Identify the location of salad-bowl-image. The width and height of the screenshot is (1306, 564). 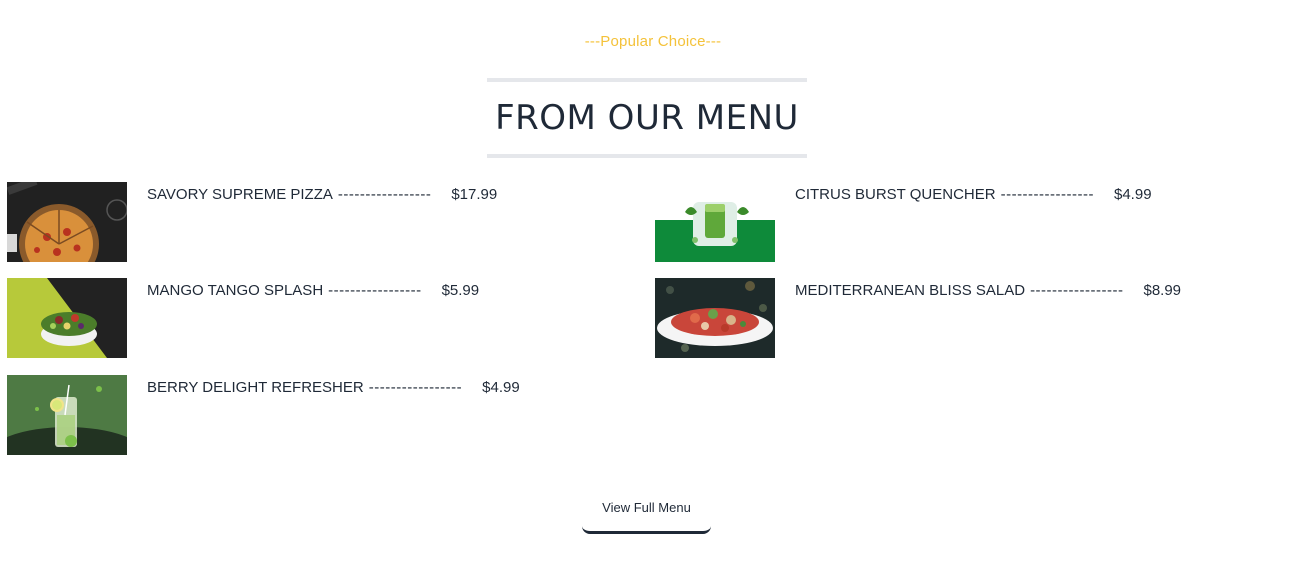
(67, 318).